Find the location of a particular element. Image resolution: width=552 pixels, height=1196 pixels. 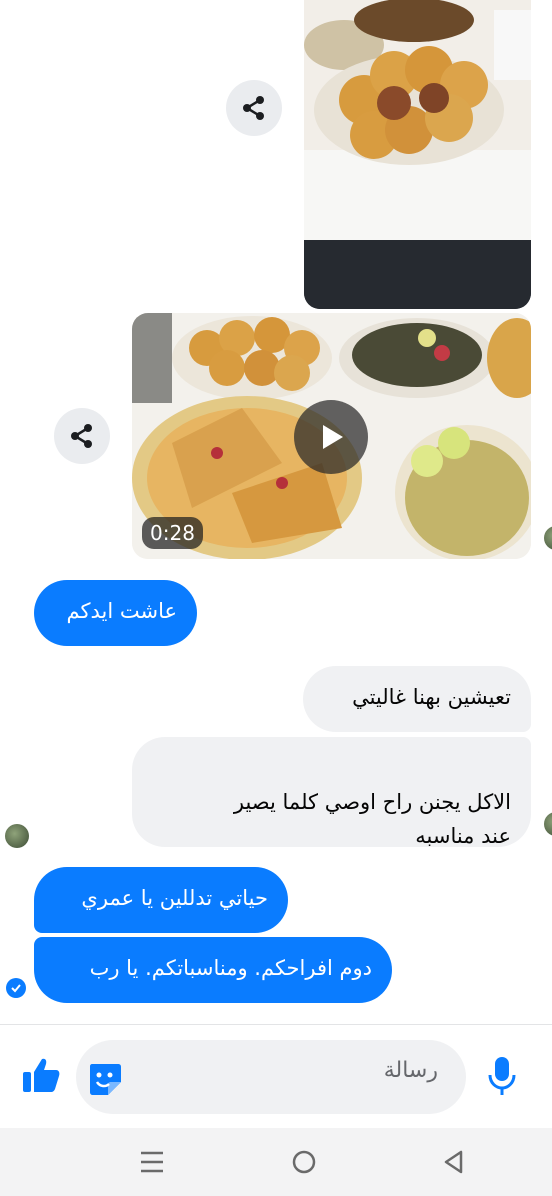

recent-apps-button is located at coordinates (152, 1162).